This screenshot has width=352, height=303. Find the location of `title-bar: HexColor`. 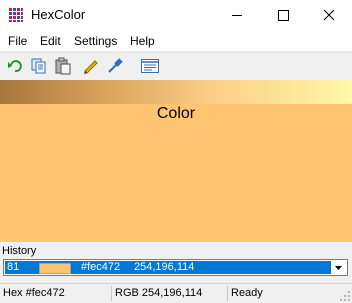

title-bar: HexColor is located at coordinates (176, 15).